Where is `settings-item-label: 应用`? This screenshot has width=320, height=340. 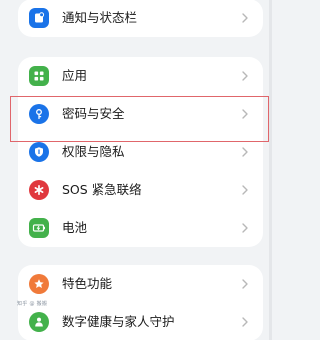 settings-item-label: 应用 is located at coordinates (75, 75).